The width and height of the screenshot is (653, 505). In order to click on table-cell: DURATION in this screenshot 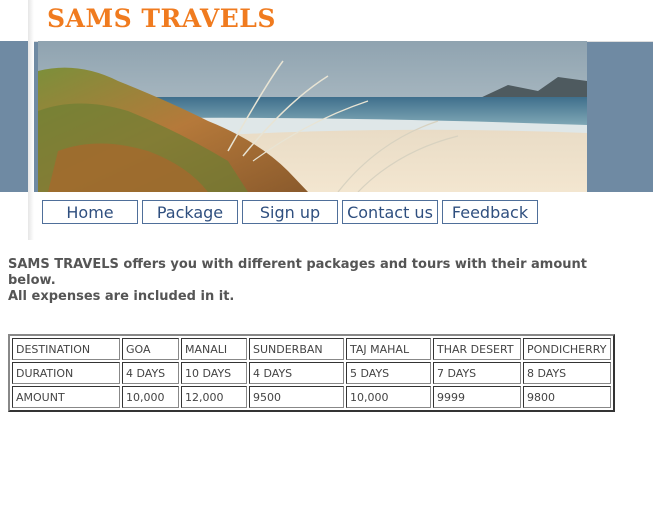, I will do `click(66, 373)`.